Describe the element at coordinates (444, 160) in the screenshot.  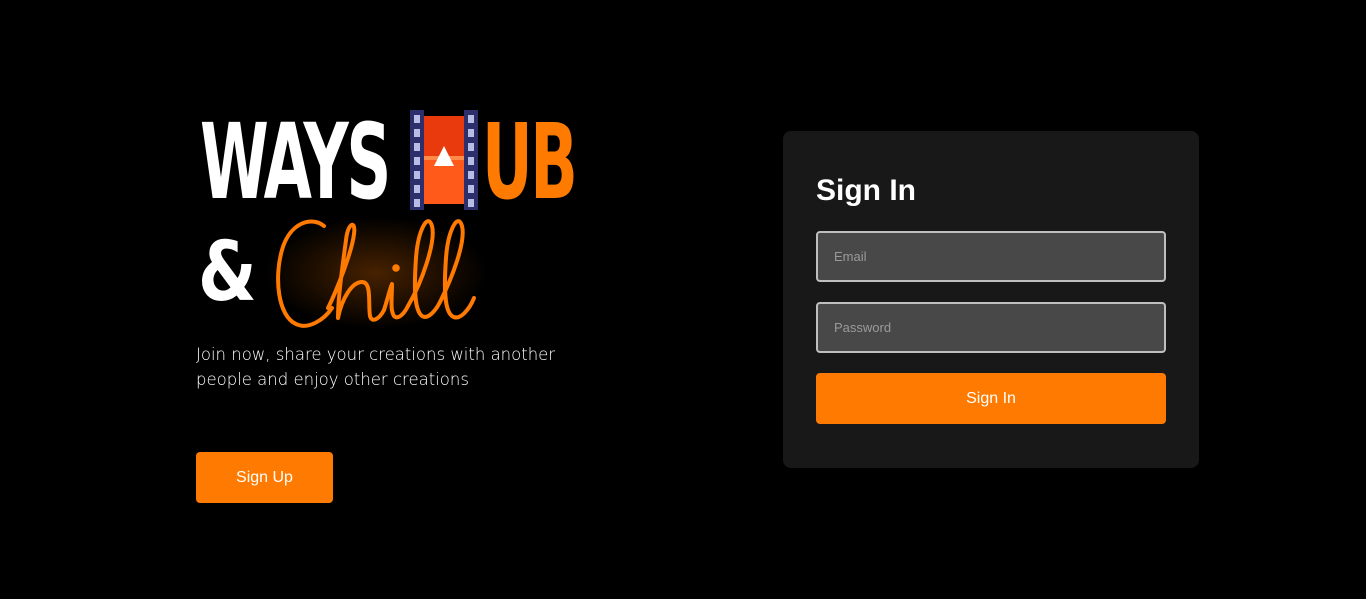
I see `film-play-icon` at that location.